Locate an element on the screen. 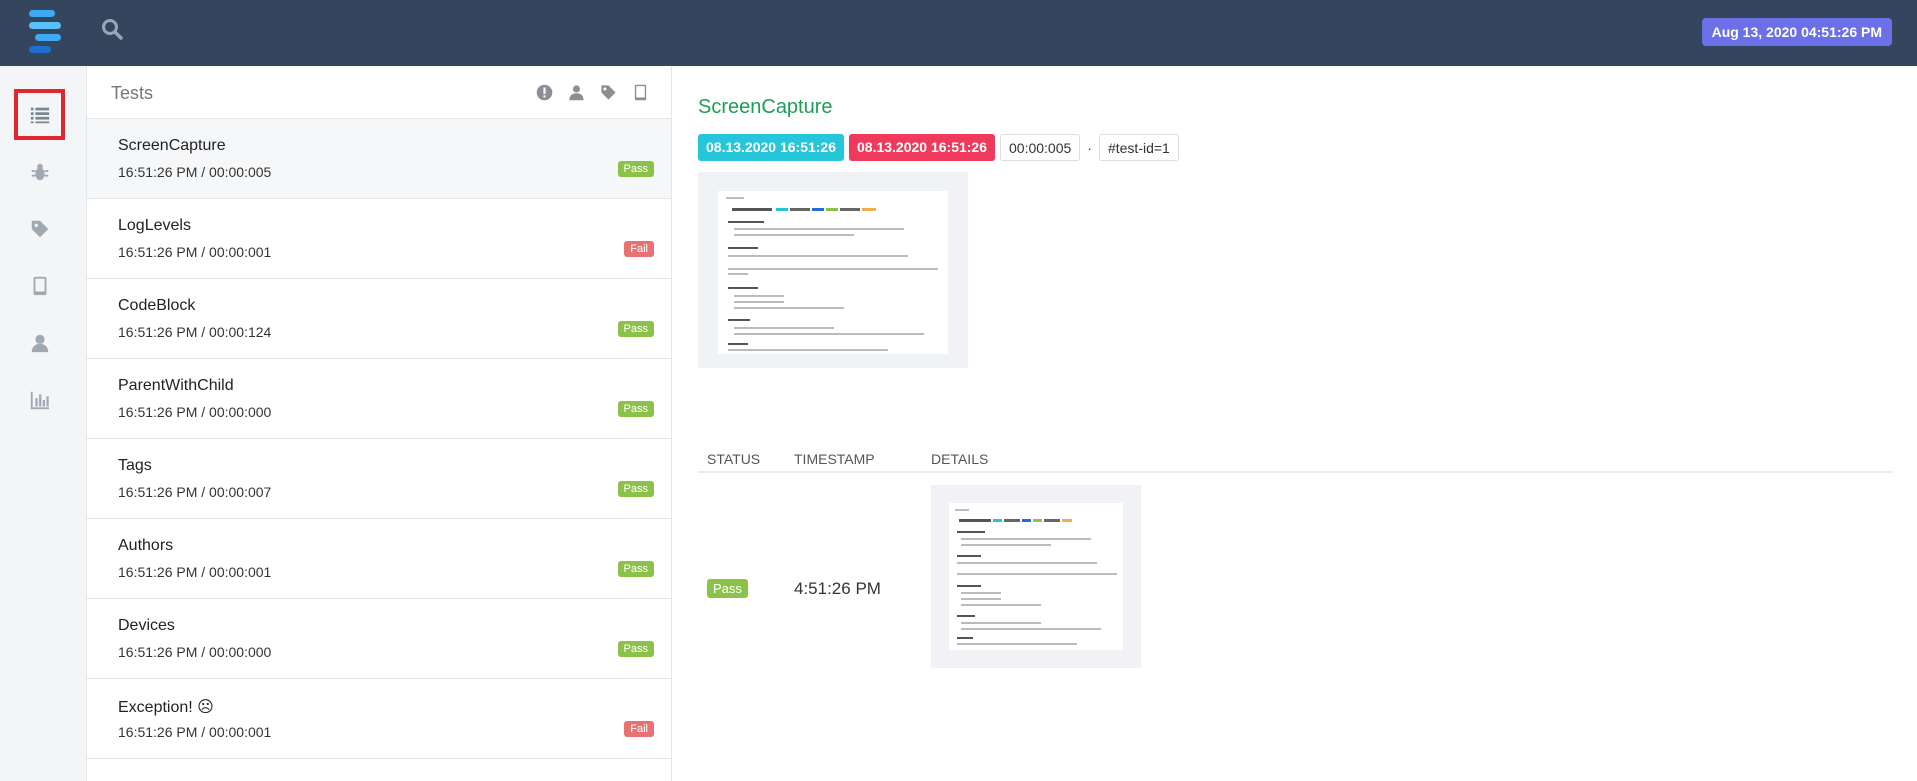 The image size is (1917, 781). nav-bugs is located at coordinates (39, 171).